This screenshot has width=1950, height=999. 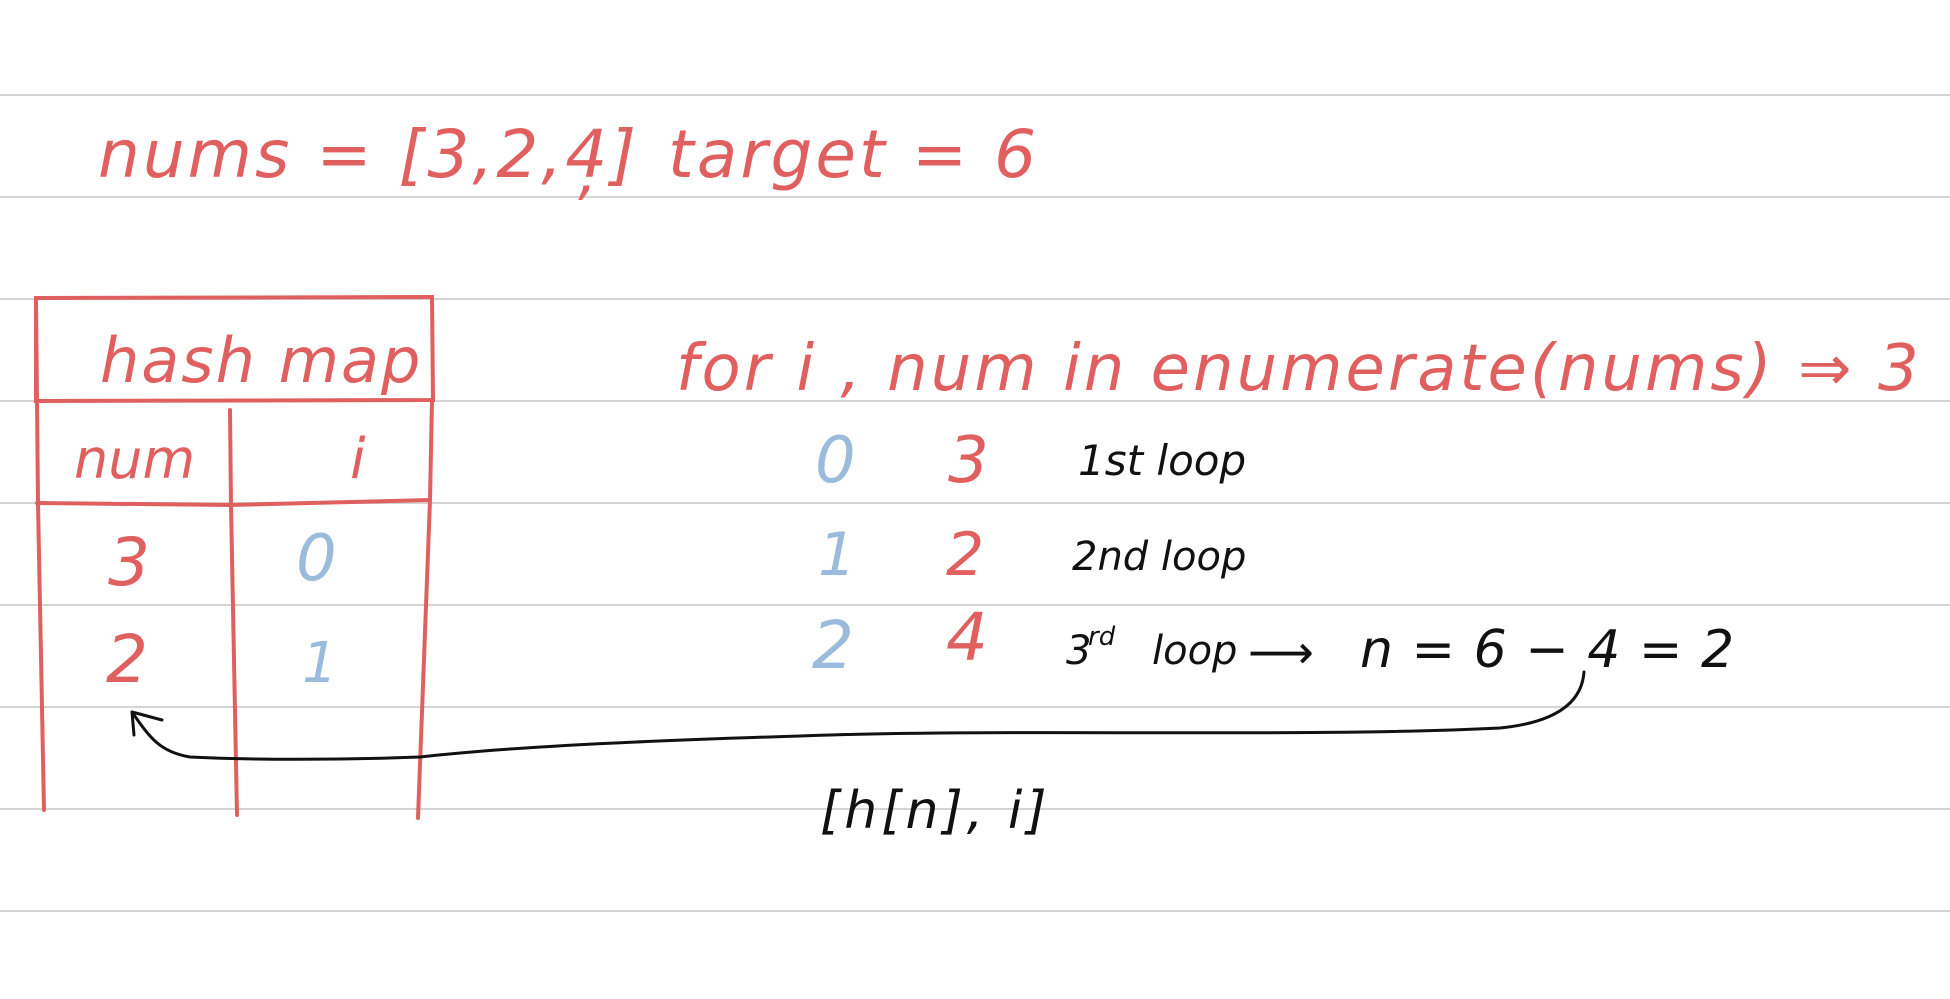 What do you see at coordinates (853, 154) in the screenshot?
I see `target-definition: target = 6` at bounding box center [853, 154].